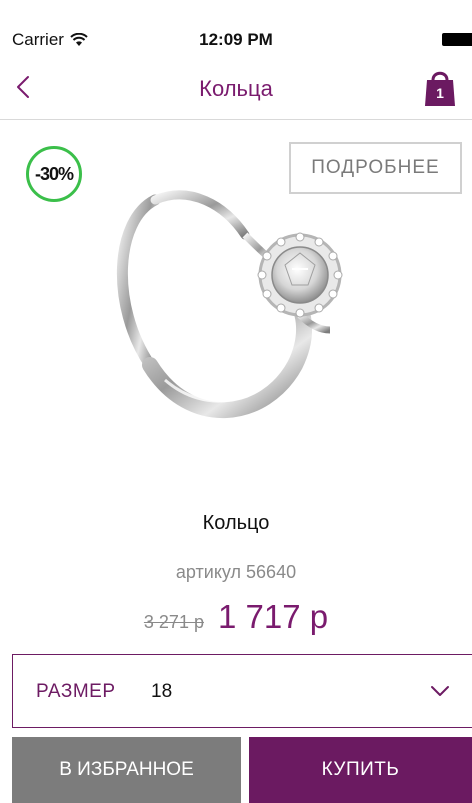 The width and height of the screenshot is (472, 803). I want to click on chevron-down-icon, so click(440, 691).